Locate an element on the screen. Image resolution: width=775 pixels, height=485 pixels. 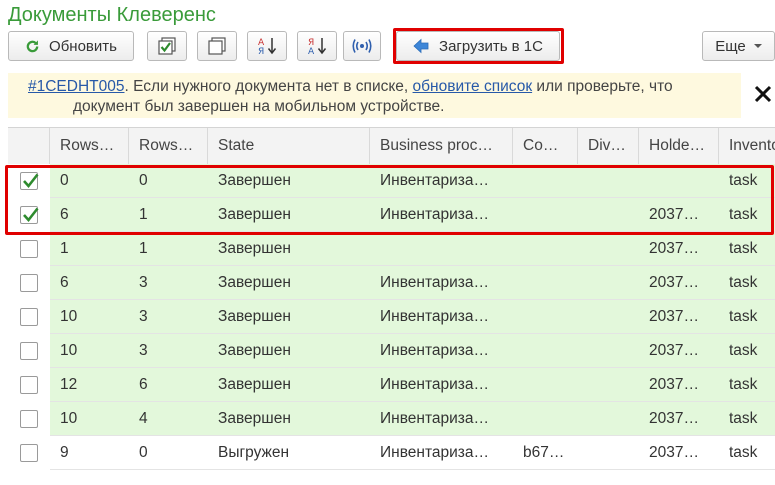
uncheck-all-icon is located at coordinates (217, 46).